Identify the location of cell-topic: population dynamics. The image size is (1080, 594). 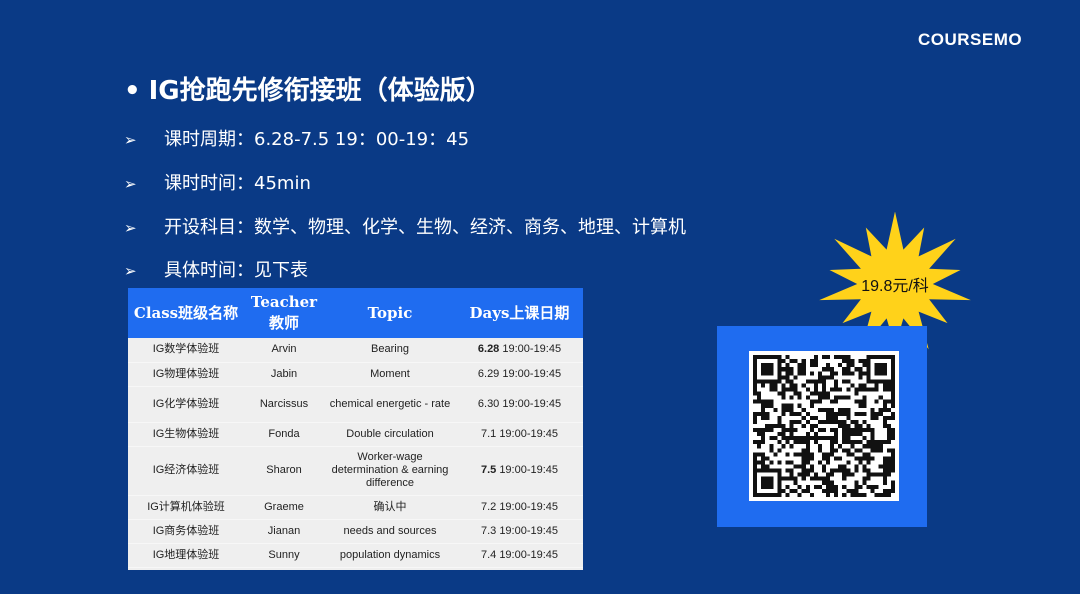
(390, 555).